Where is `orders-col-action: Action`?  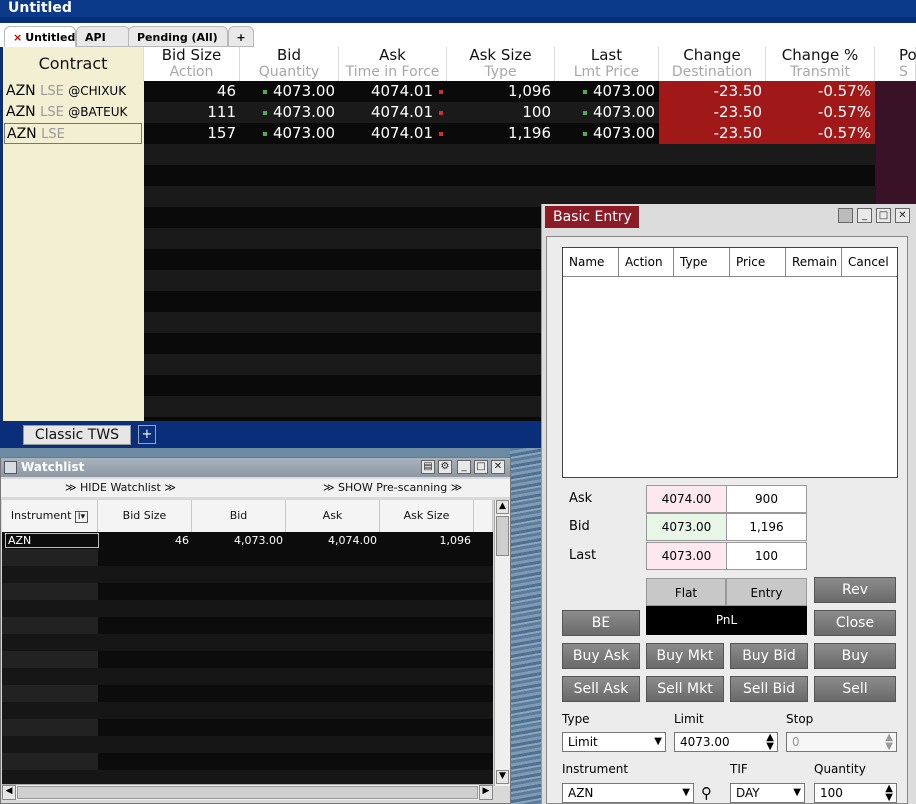 orders-col-action: Action is located at coordinates (646, 262).